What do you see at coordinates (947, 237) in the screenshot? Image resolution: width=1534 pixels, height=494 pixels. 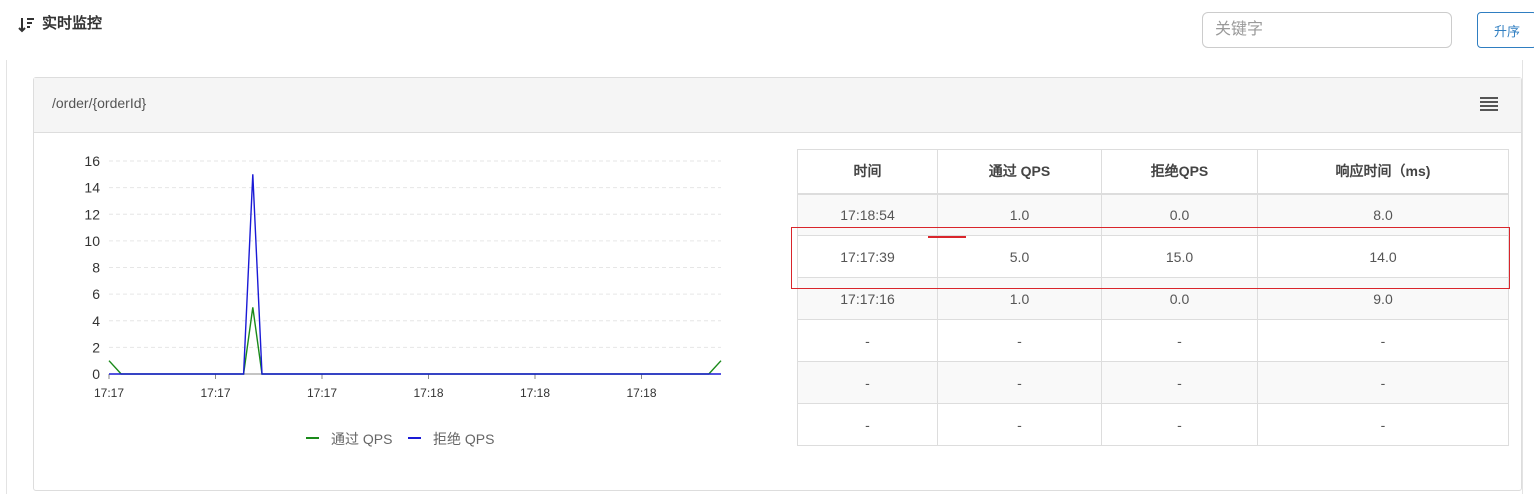 I see `annotation-mark` at bounding box center [947, 237].